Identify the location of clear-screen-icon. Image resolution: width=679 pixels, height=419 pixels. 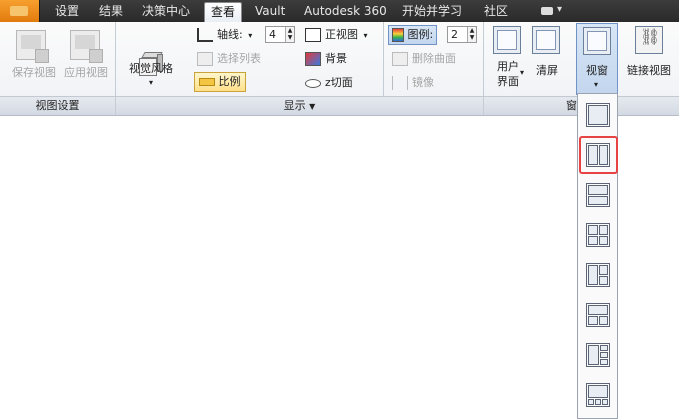
(546, 40).